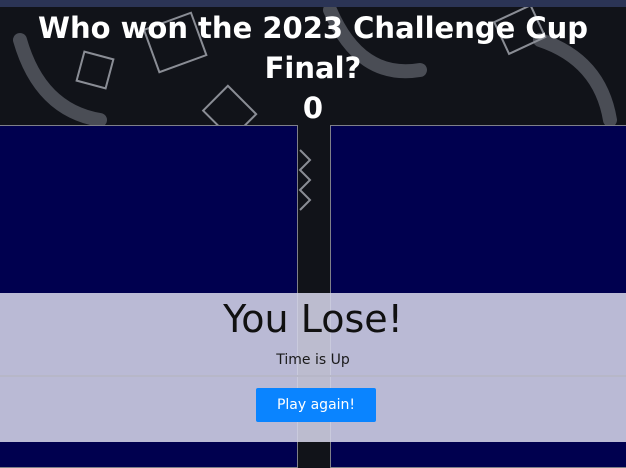  I want to click on top-strip, so click(313, 3).